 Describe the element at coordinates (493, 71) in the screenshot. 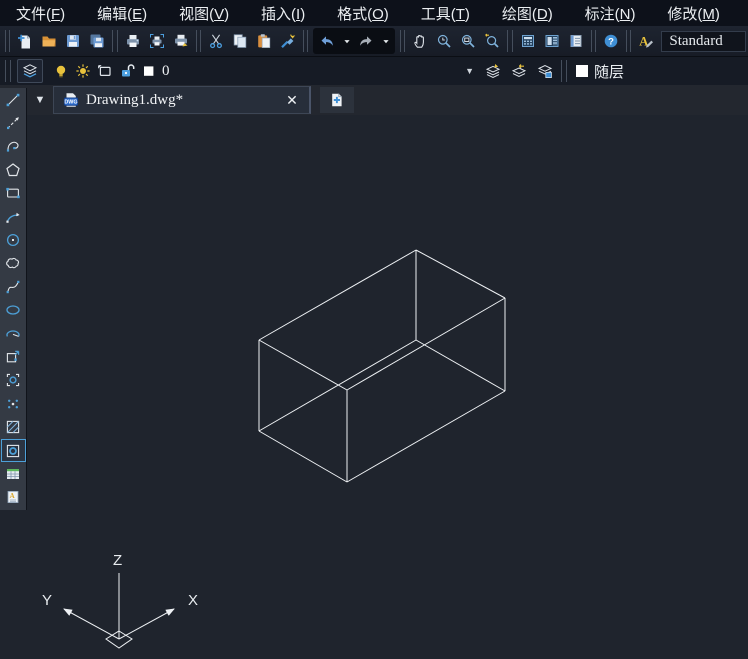

I see `make-object-layer-current-button` at that location.